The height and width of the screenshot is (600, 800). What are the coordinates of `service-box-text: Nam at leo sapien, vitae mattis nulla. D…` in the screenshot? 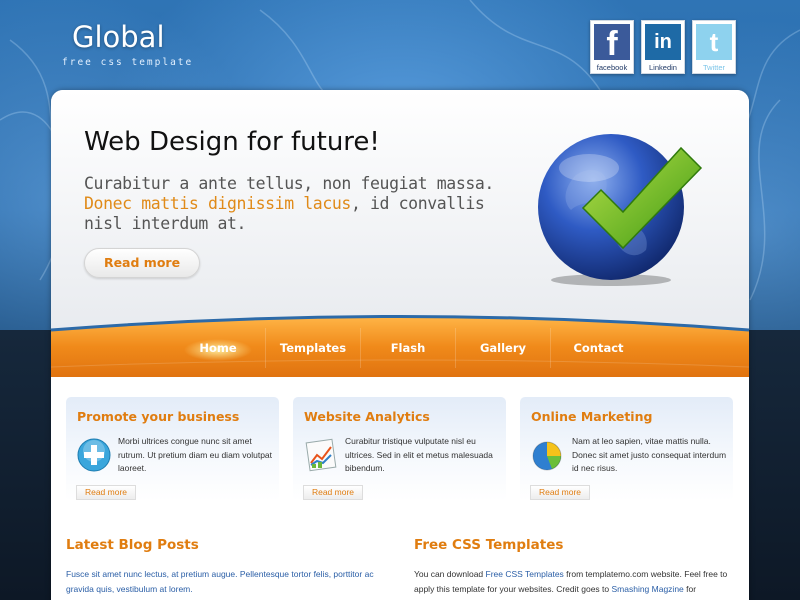 It's located at (649, 454).